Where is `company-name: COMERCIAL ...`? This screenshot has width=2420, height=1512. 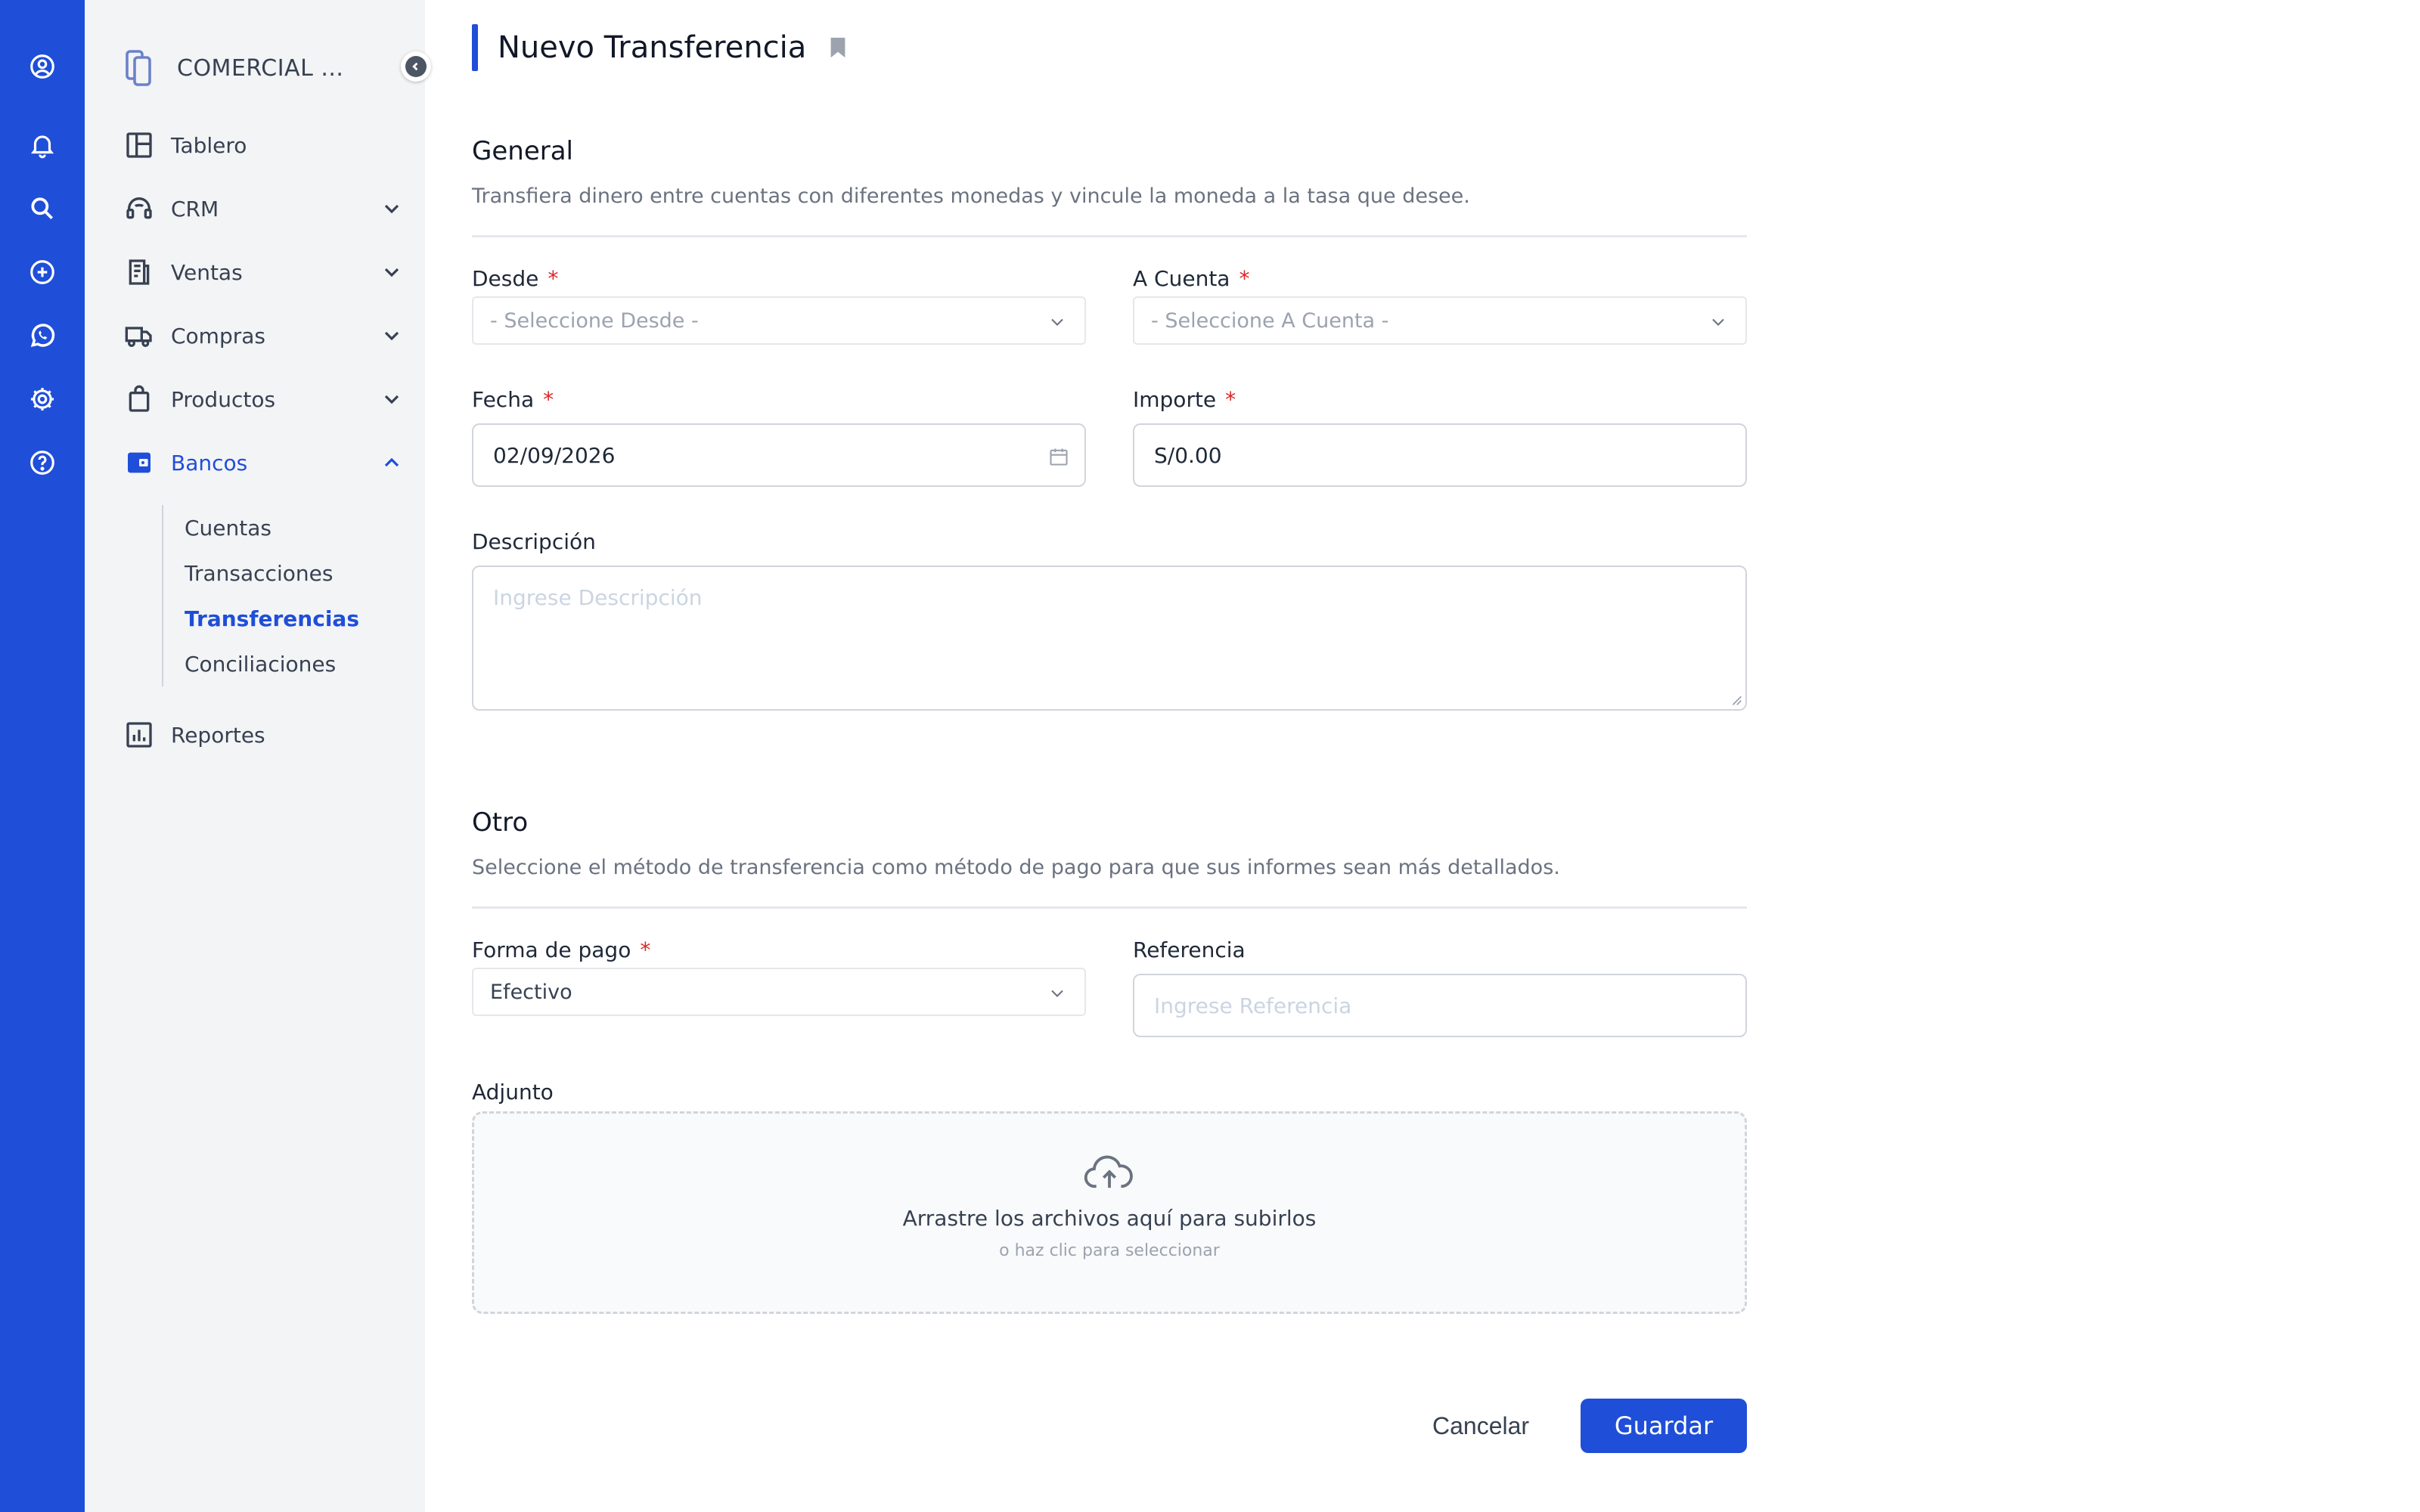
company-name: COMERCIAL ... is located at coordinates (260, 68).